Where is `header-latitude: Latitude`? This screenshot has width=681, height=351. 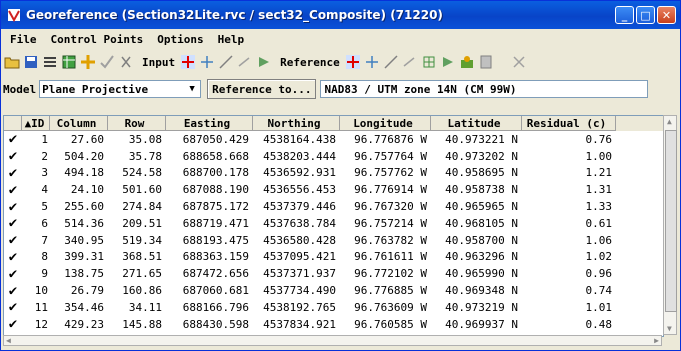 header-latitude: Latitude is located at coordinates (476, 123).